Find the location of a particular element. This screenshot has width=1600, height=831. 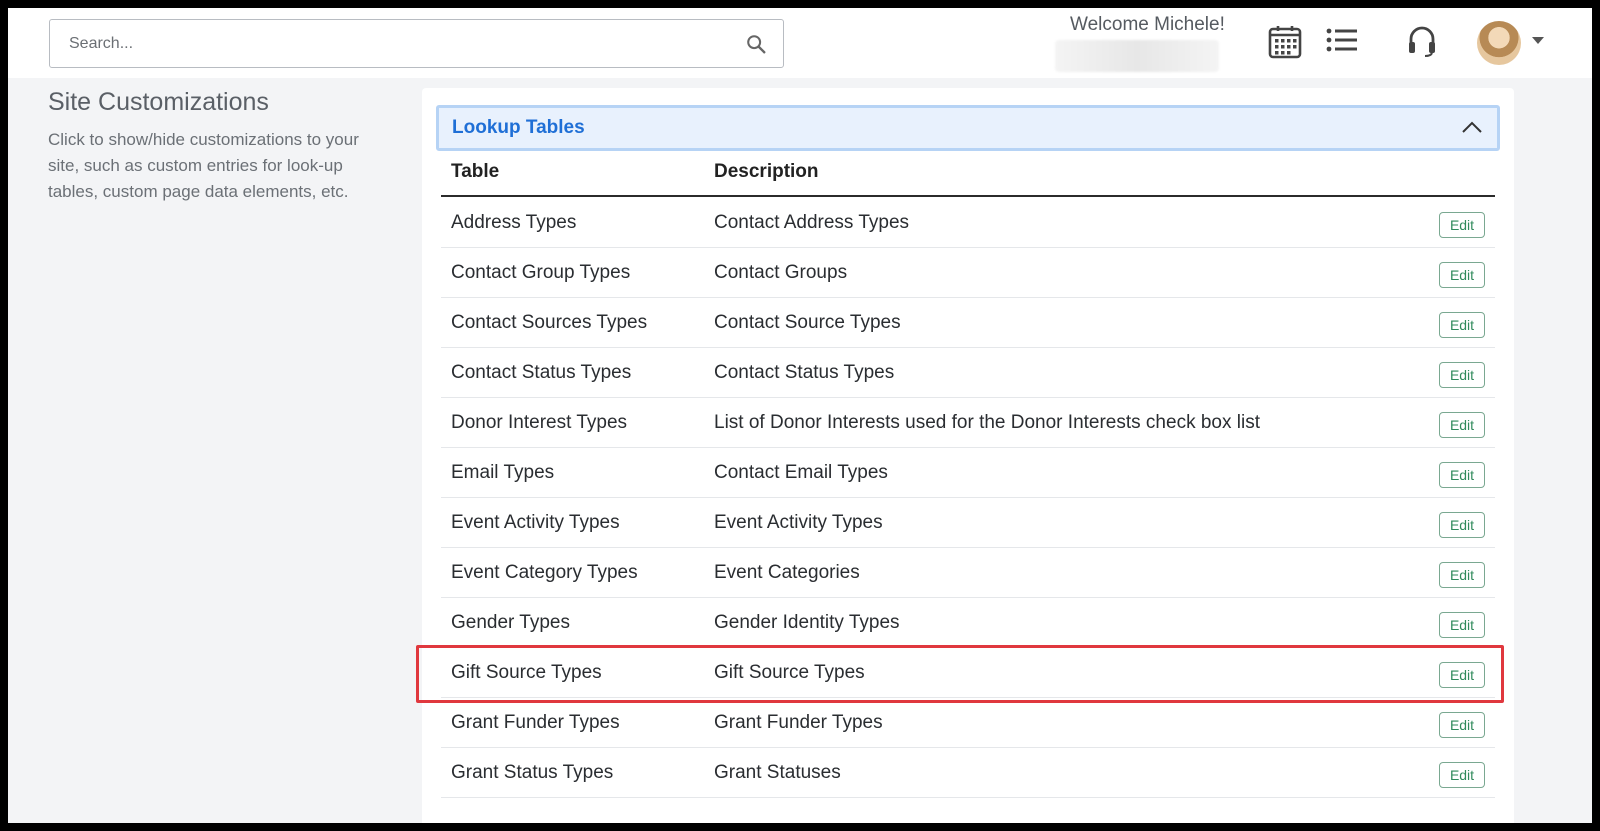

description-cell: Grant Funder Types is located at coordinates (798, 722).